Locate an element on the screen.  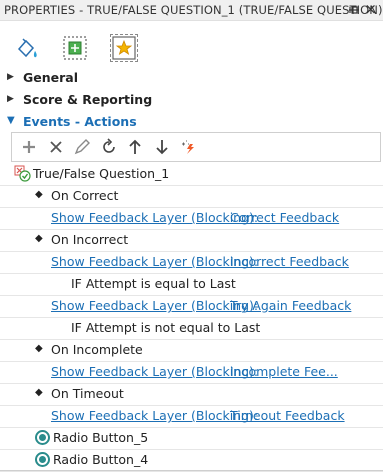
tree-root-label: True/False Question_1 is located at coordinates (101, 173).